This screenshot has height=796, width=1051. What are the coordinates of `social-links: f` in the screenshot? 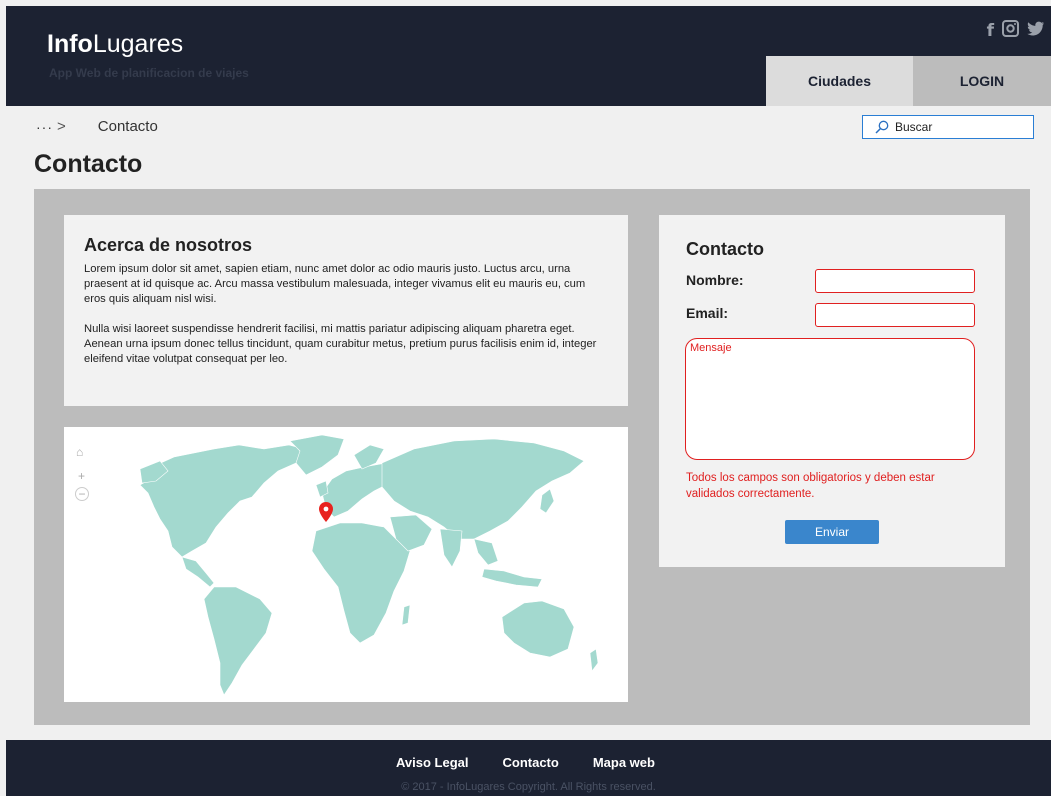 It's located at (1016, 31).